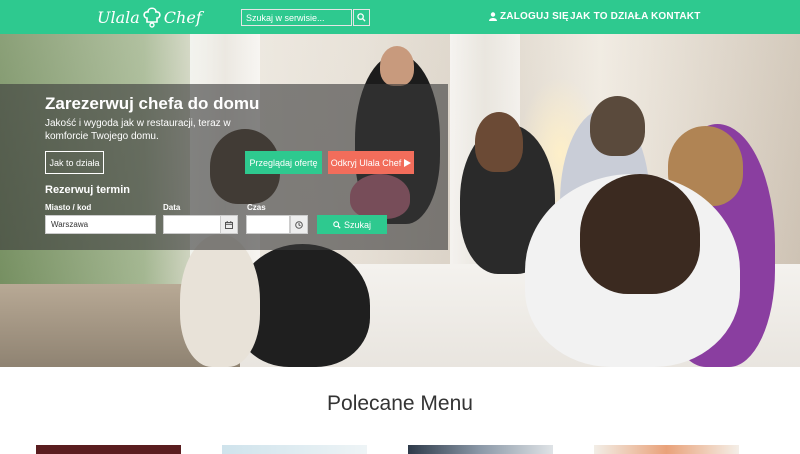 This screenshot has height=454, width=800. Describe the element at coordinates (172, 207) in the screenshot. I see `date-label: Data` at that location.